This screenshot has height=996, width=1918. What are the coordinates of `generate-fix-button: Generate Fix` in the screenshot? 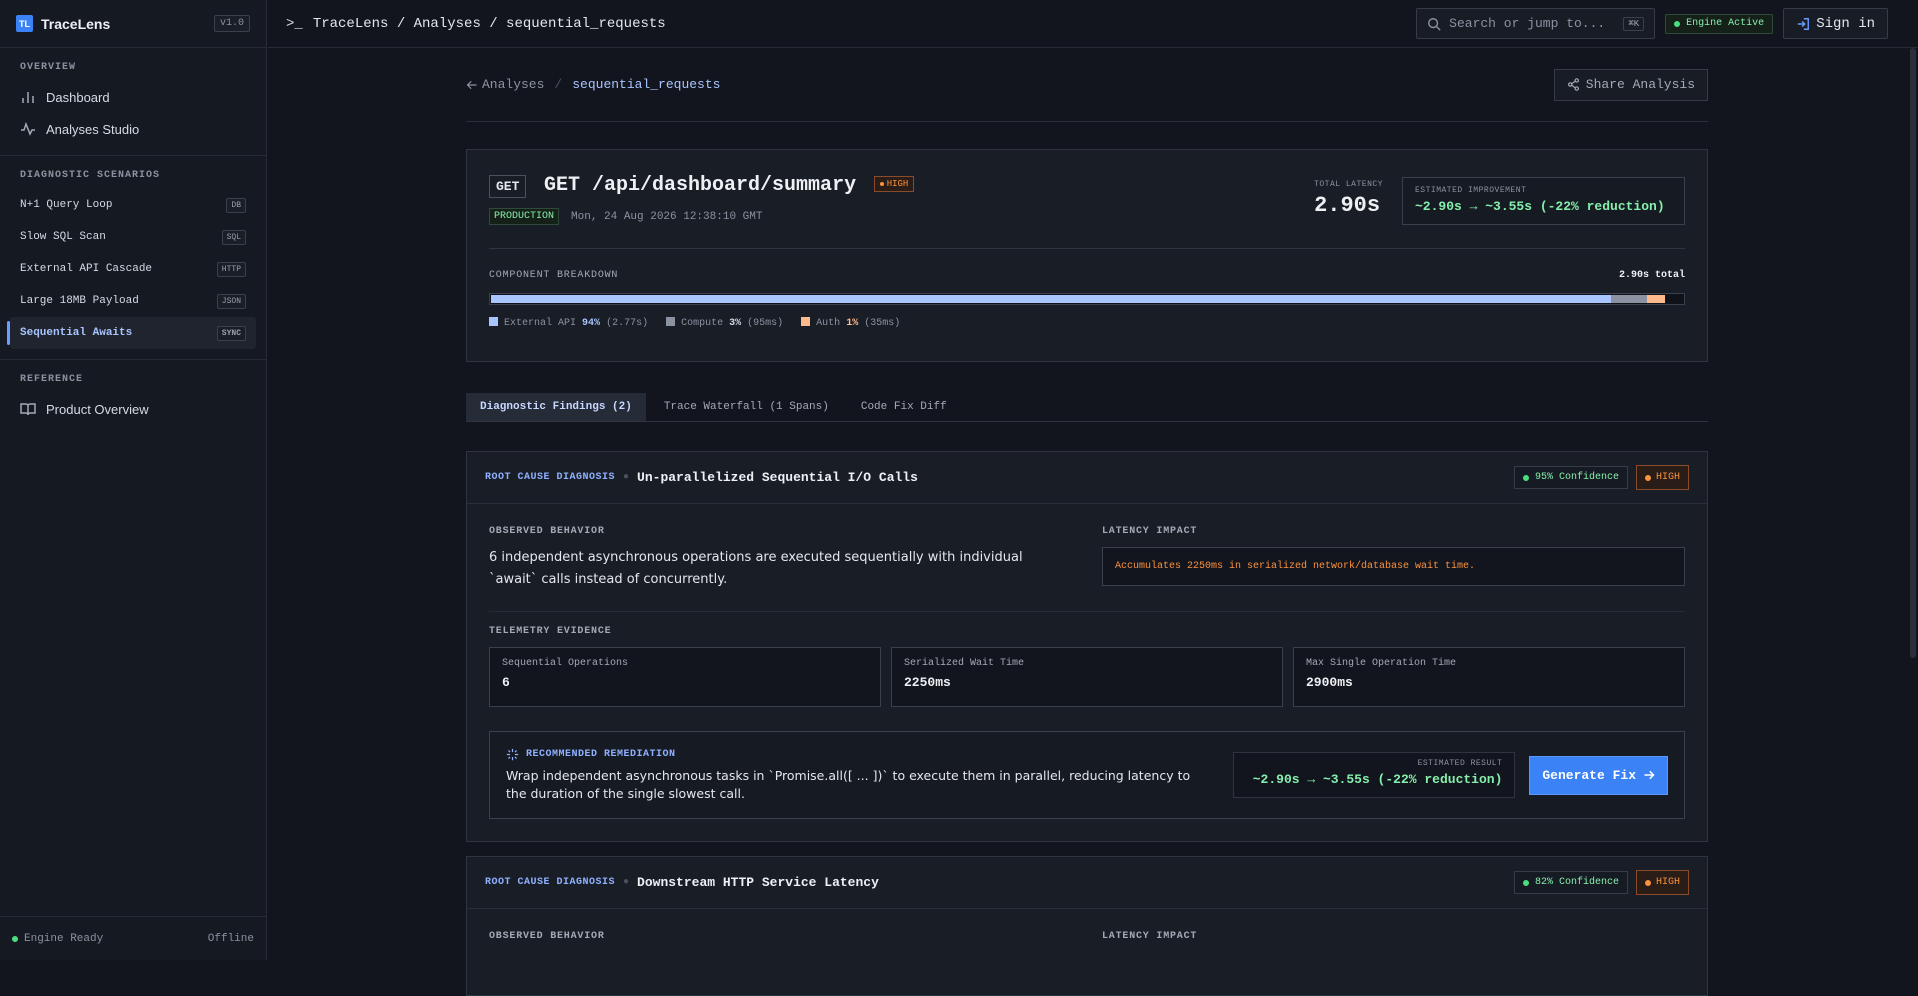 It's located at (1598, 775).